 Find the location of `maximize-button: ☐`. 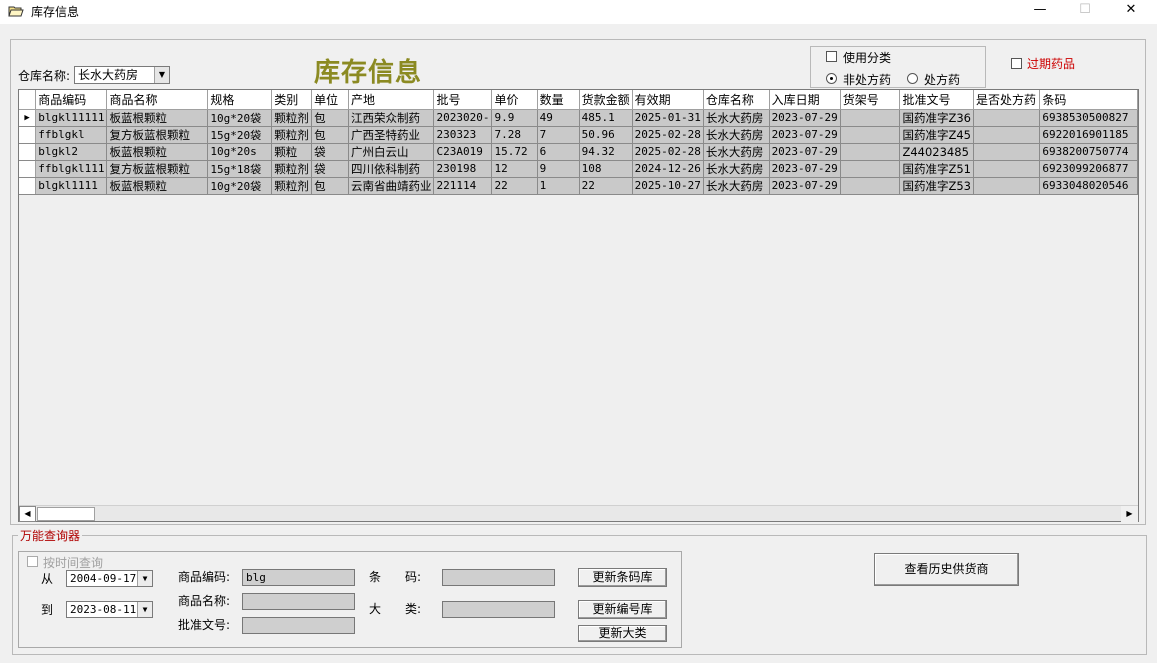

maximize-button: ☐ is located at coordinates (1085, 11).